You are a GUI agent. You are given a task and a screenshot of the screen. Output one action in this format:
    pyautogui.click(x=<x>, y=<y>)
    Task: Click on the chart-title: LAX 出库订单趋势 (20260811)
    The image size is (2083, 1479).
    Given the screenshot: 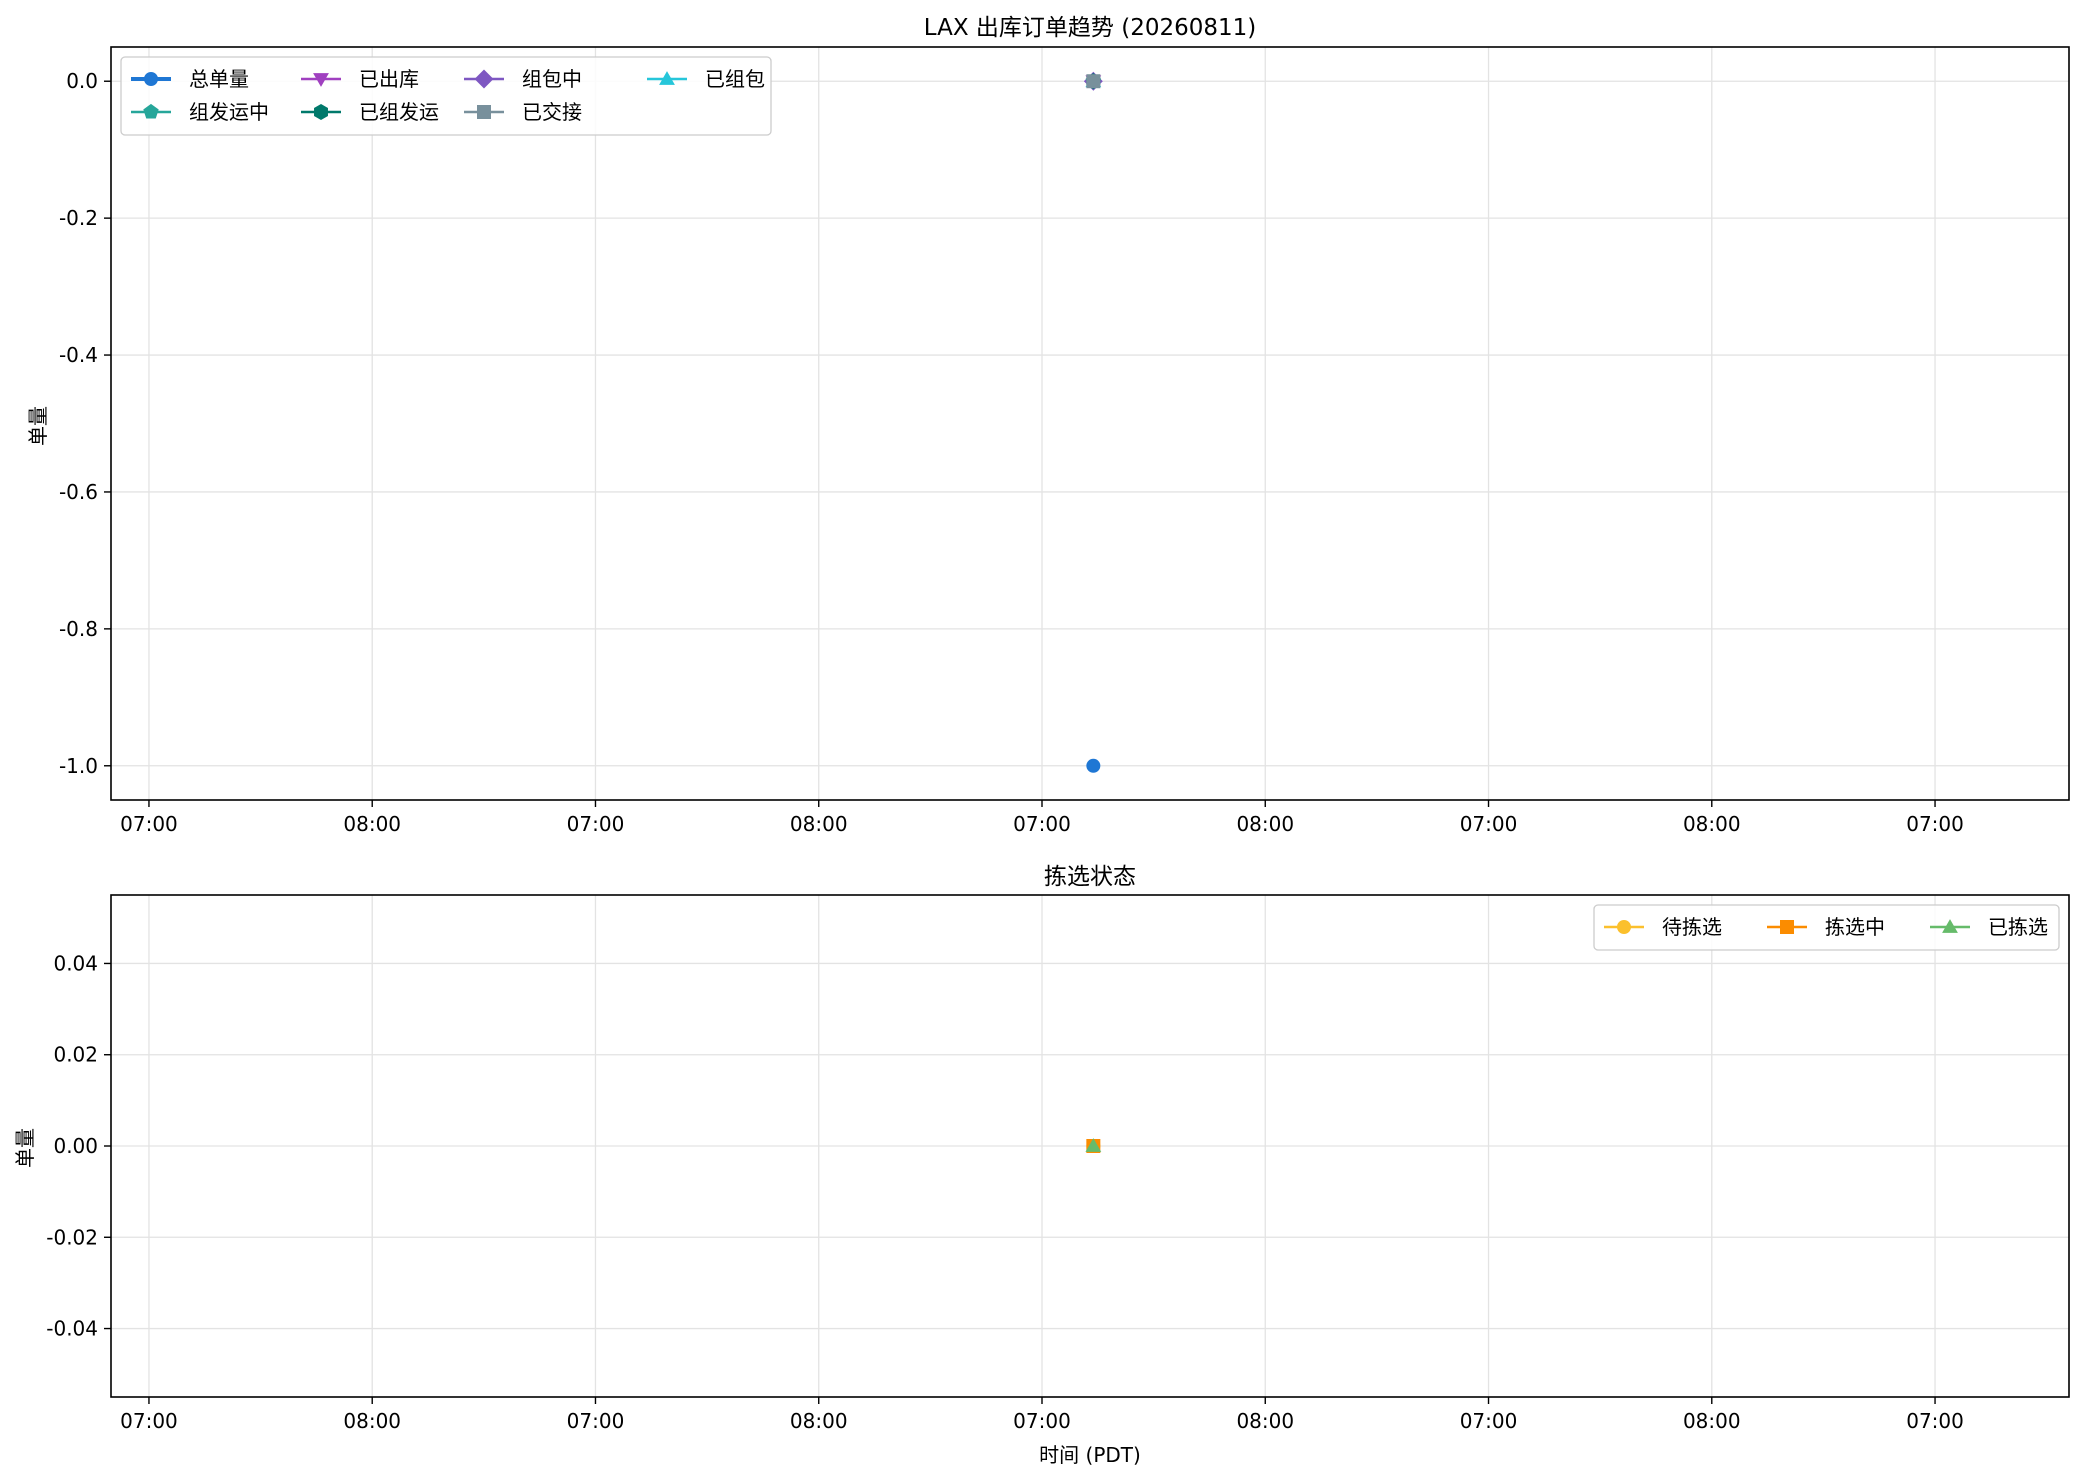 What is the action you would take?
    pyautogui.click(x=1090, y=28)
    